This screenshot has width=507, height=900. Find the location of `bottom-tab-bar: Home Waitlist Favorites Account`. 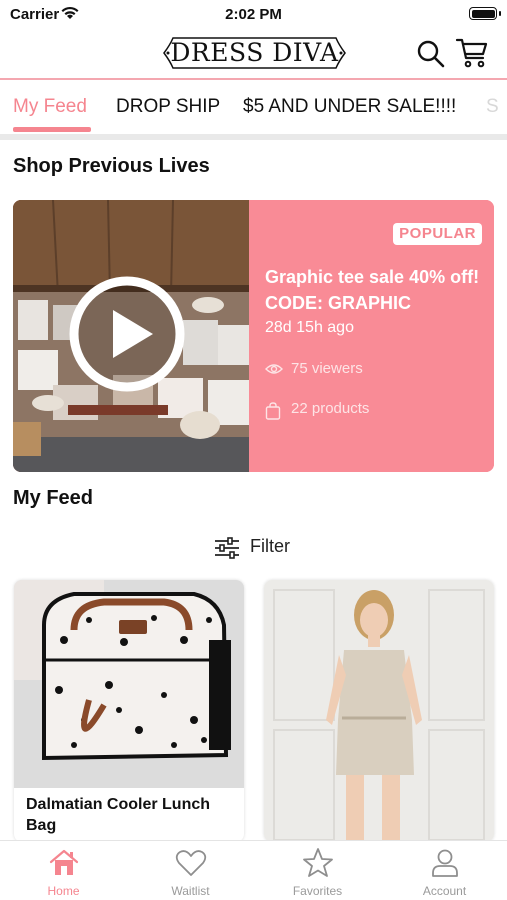

bottom-tab-bar: Home Waitlist Favorites Account is located at coordinates (253, 870).